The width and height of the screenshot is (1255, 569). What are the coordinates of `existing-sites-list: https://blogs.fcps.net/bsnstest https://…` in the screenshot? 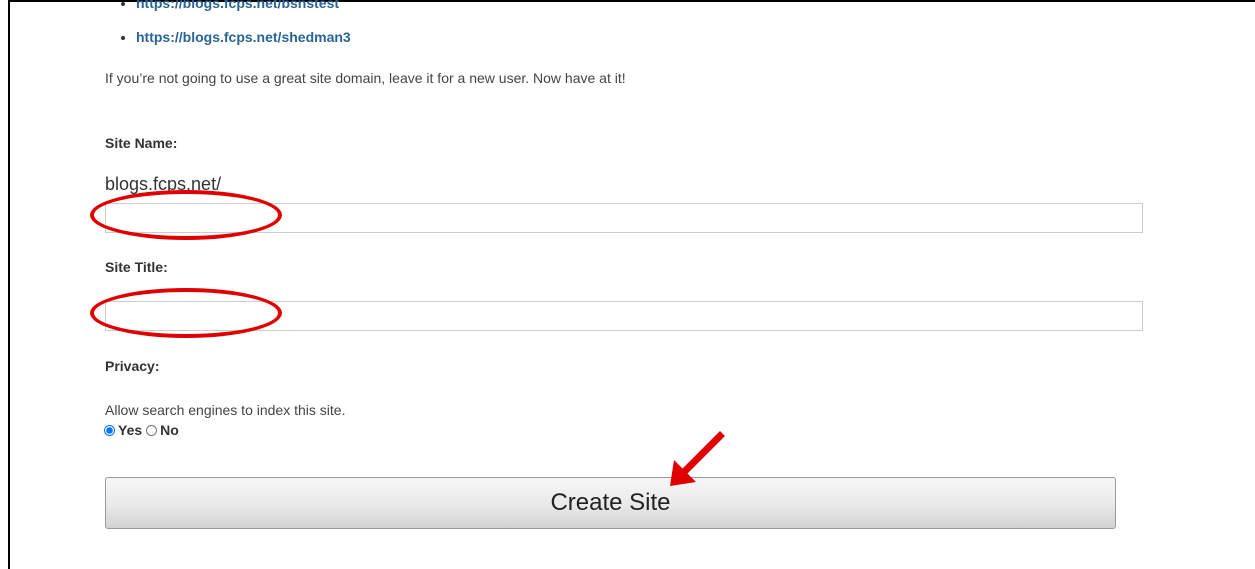 It's located at (235, 27).